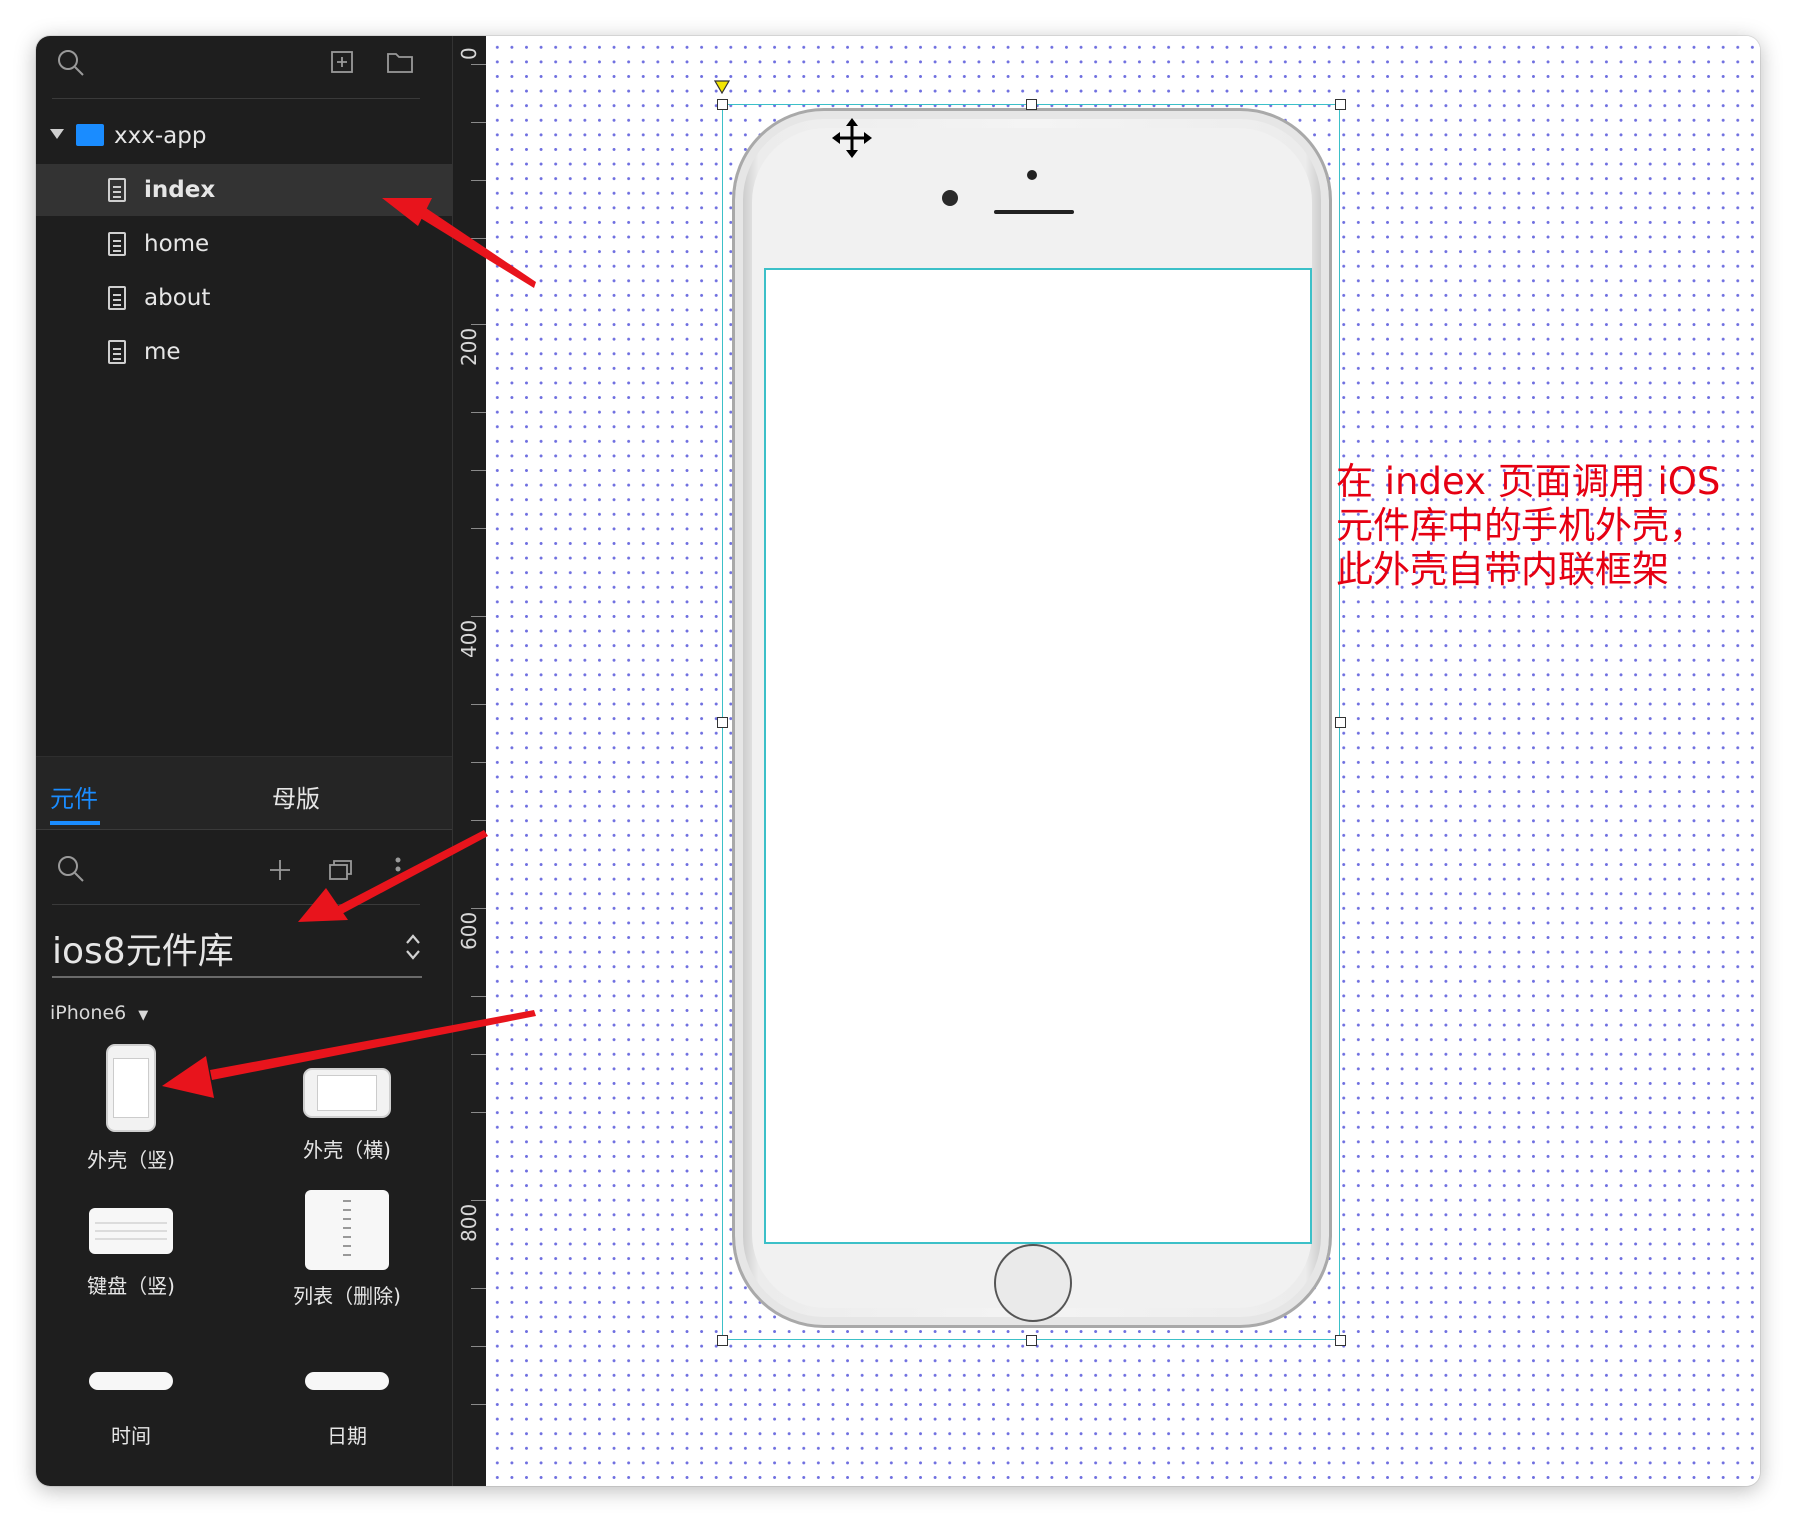 The width and height of the screenshot is (1796, 1522). What do you see at coordinates (1521, 525) in the screenshot?
I see `annotation-line: 元件库中的手机外壳，` at bounding box center [1521, 525].